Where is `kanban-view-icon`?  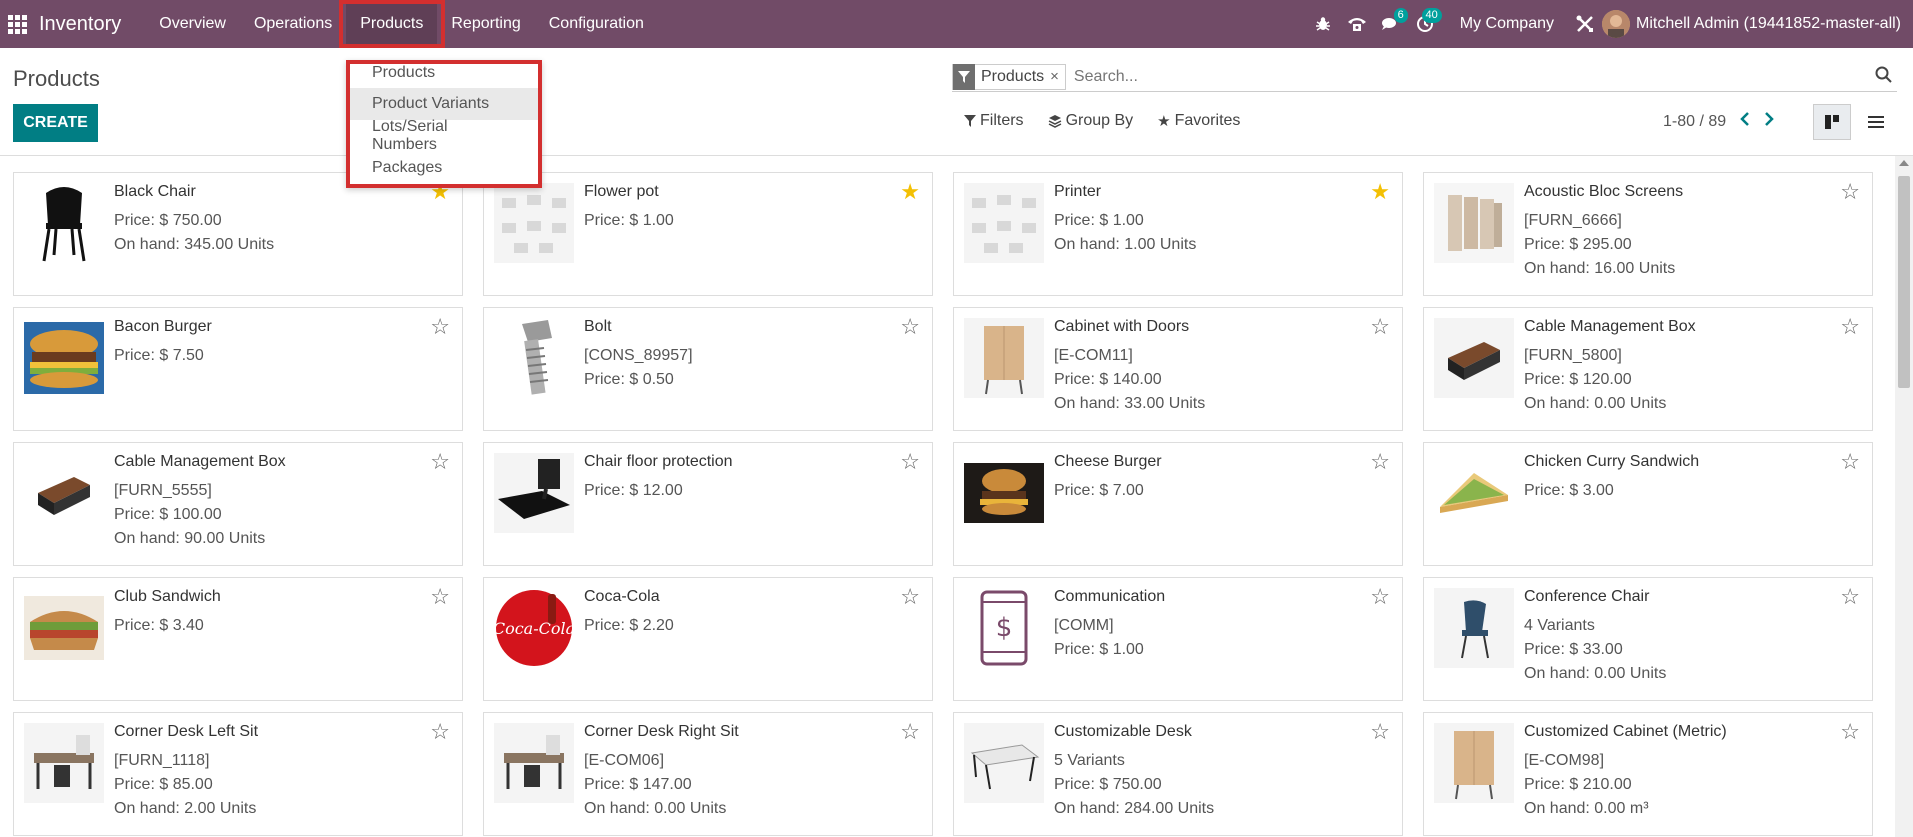 kanban-view-icon is located at coordinates (1832, 122).